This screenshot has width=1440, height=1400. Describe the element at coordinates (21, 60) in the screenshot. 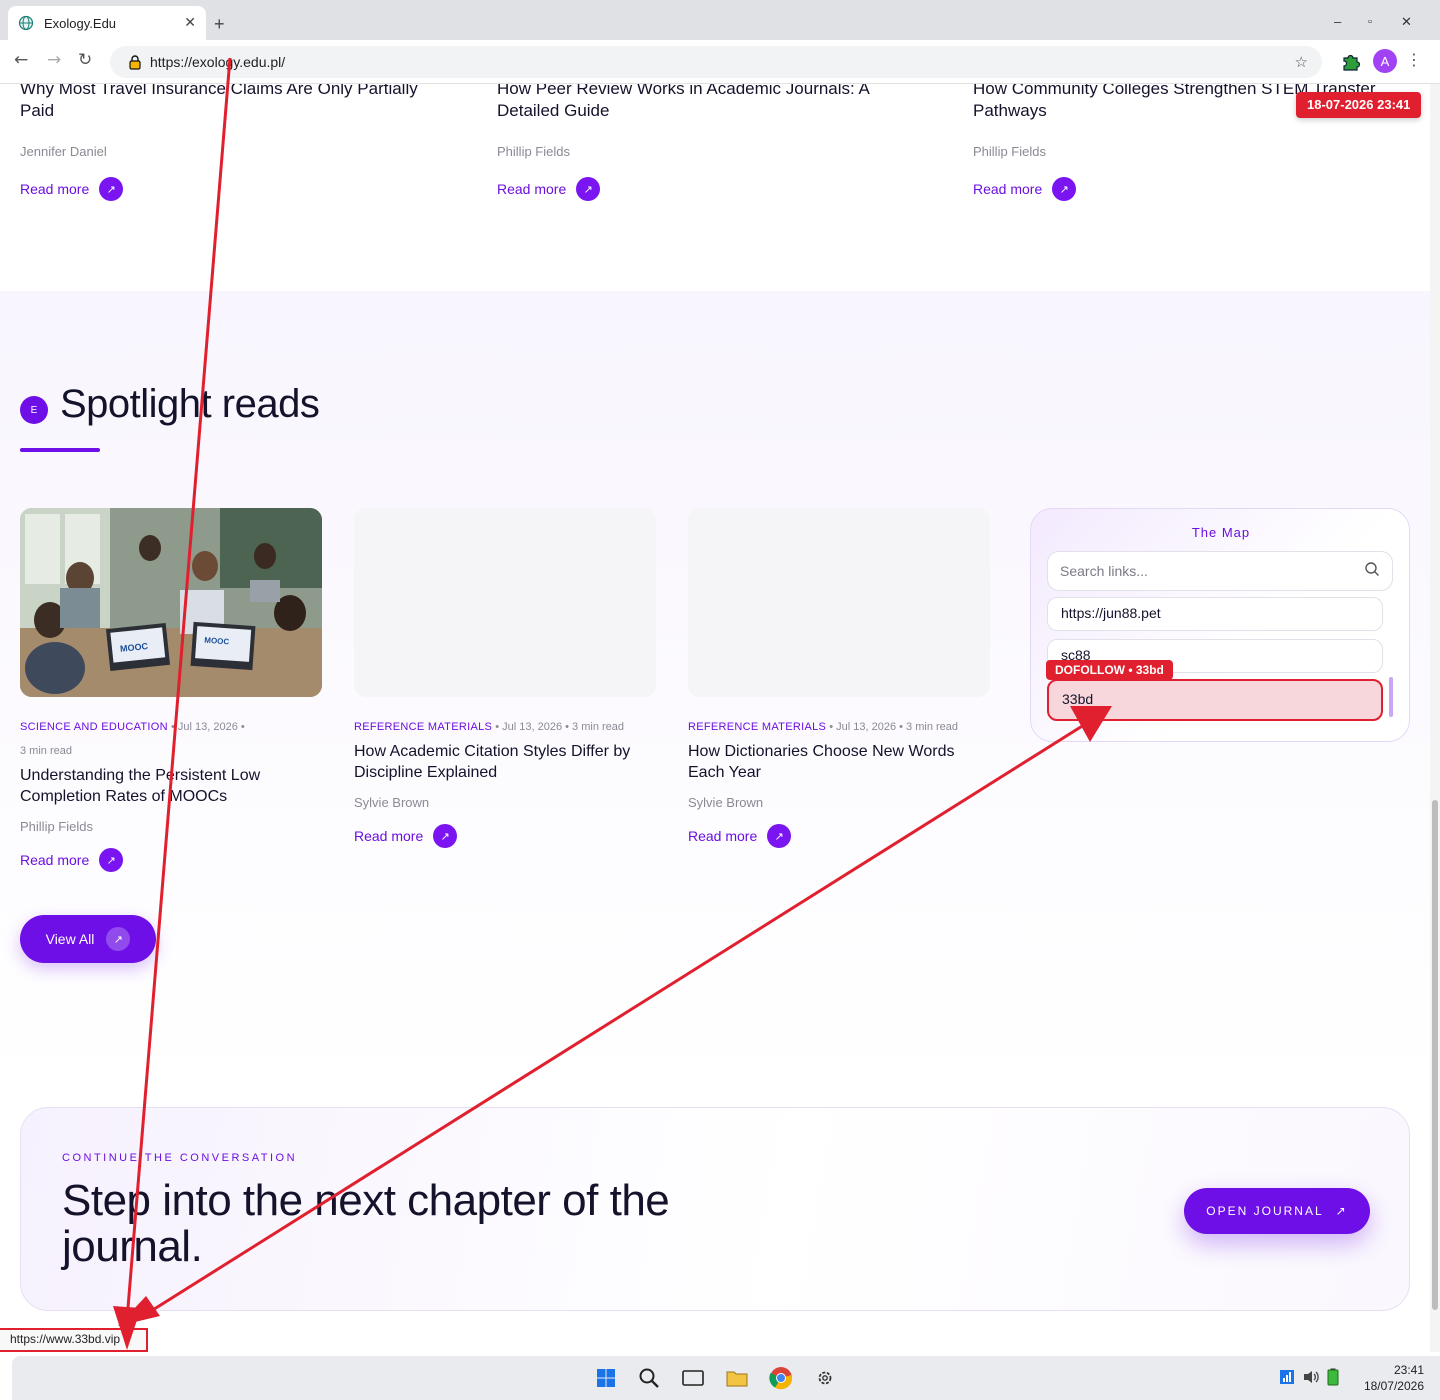

I see `back-icon: ←` at that location.